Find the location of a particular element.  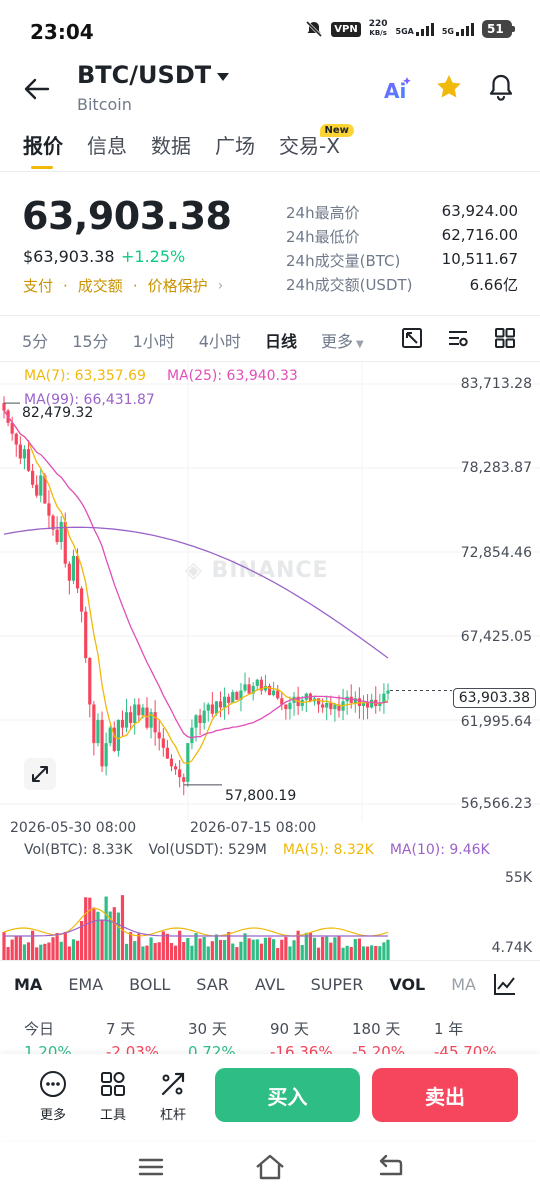

tab-trade-x: 交易-X New is located at coordinates (316, 146).